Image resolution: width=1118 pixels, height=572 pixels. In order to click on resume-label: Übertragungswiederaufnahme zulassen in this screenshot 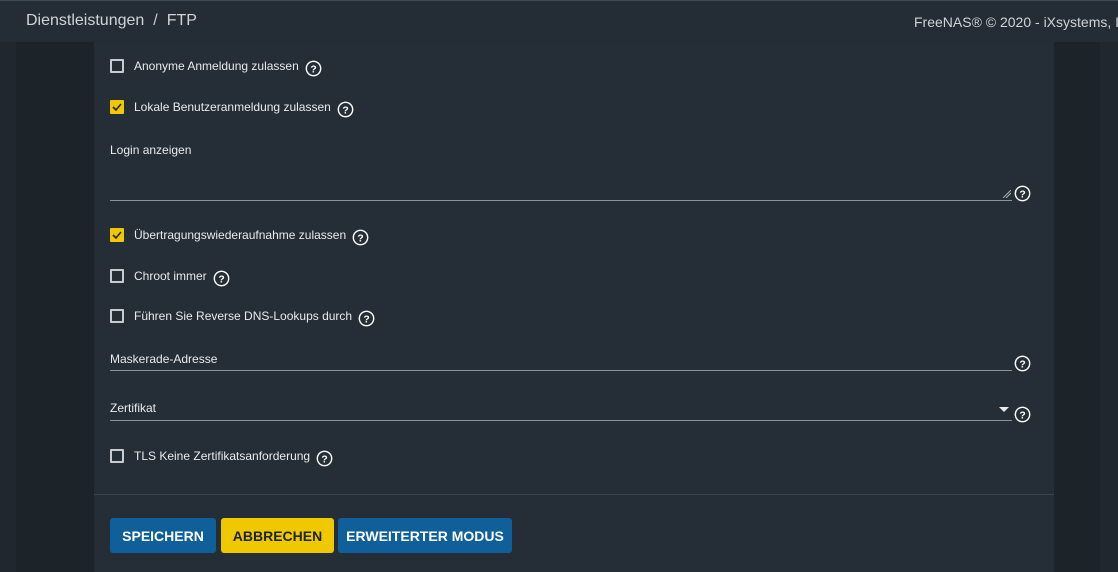, I will do `click(240, 234)`.